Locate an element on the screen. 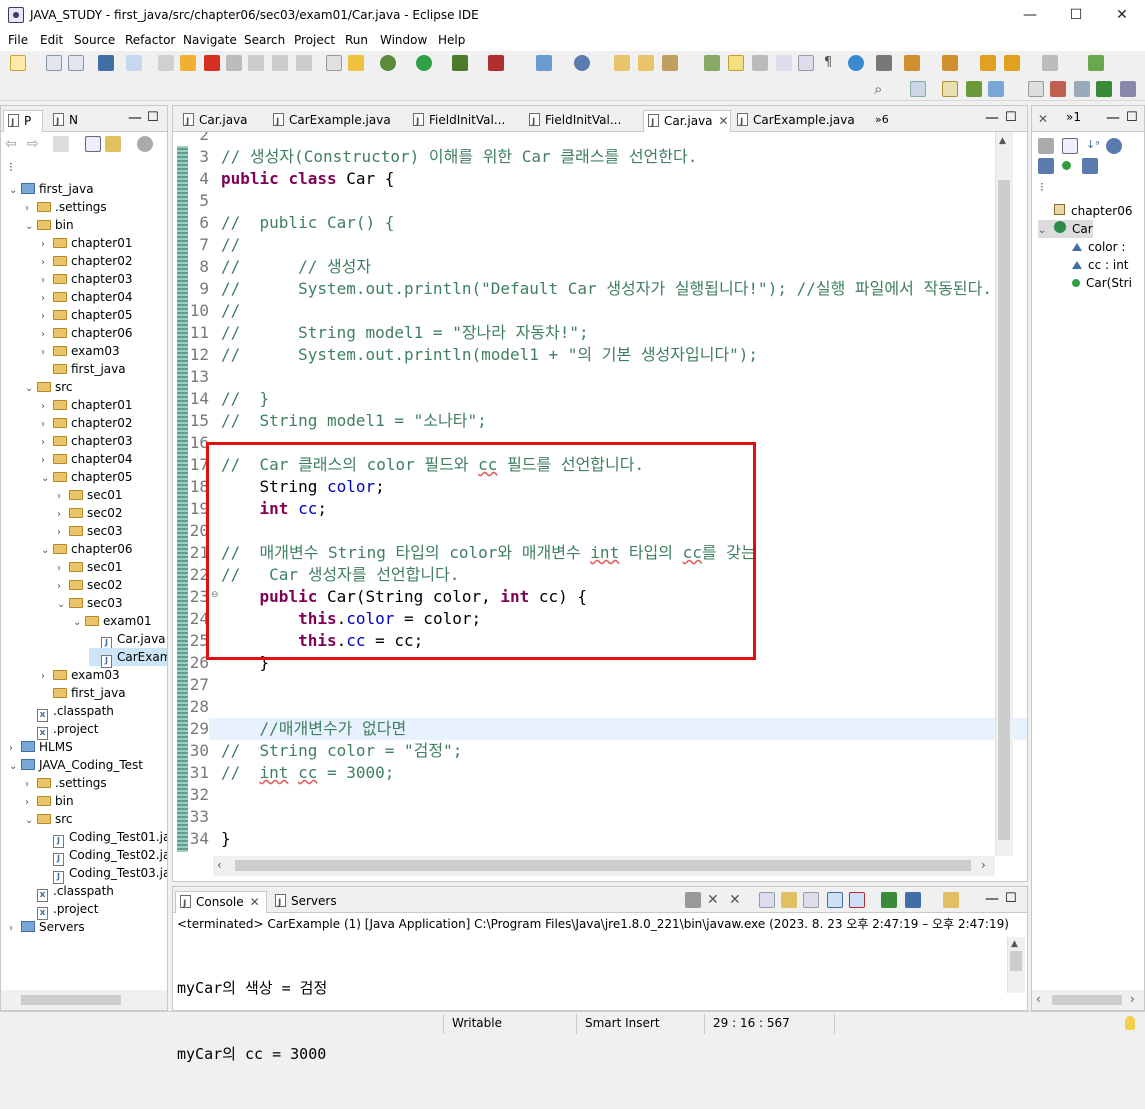  hide-fields-icon is located at coordinates (1114, 146).